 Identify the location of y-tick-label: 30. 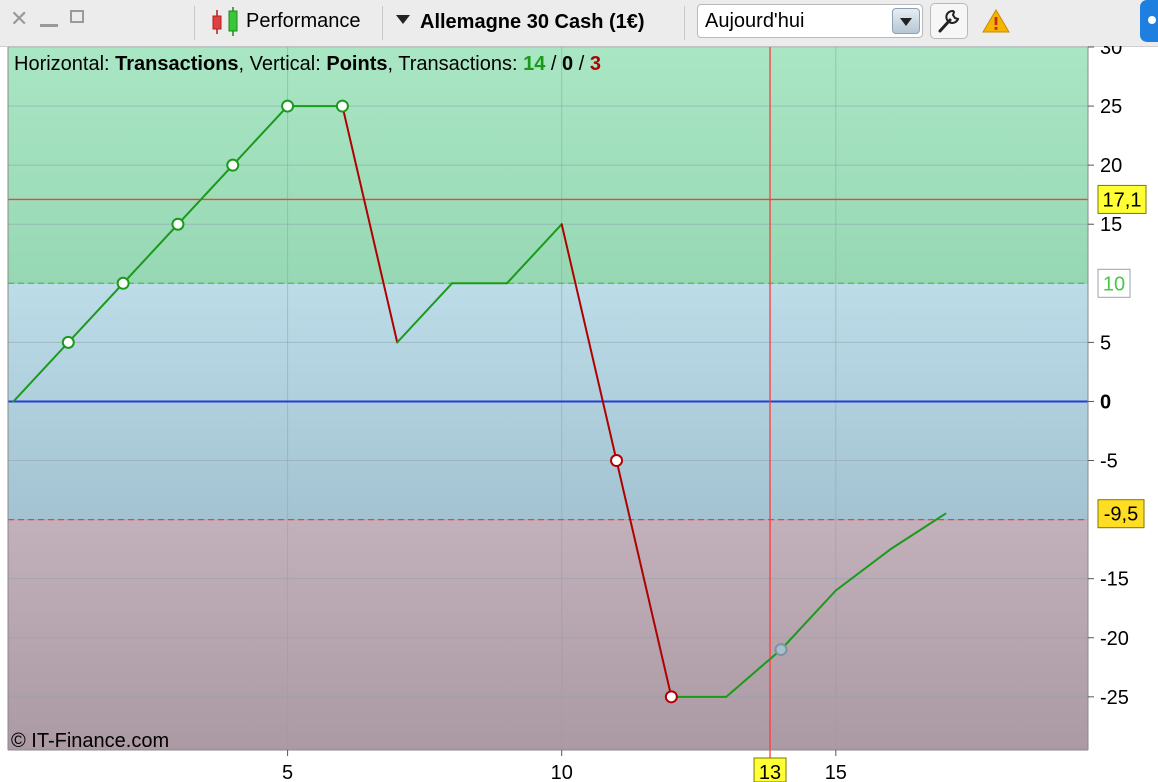
(1111, 52).